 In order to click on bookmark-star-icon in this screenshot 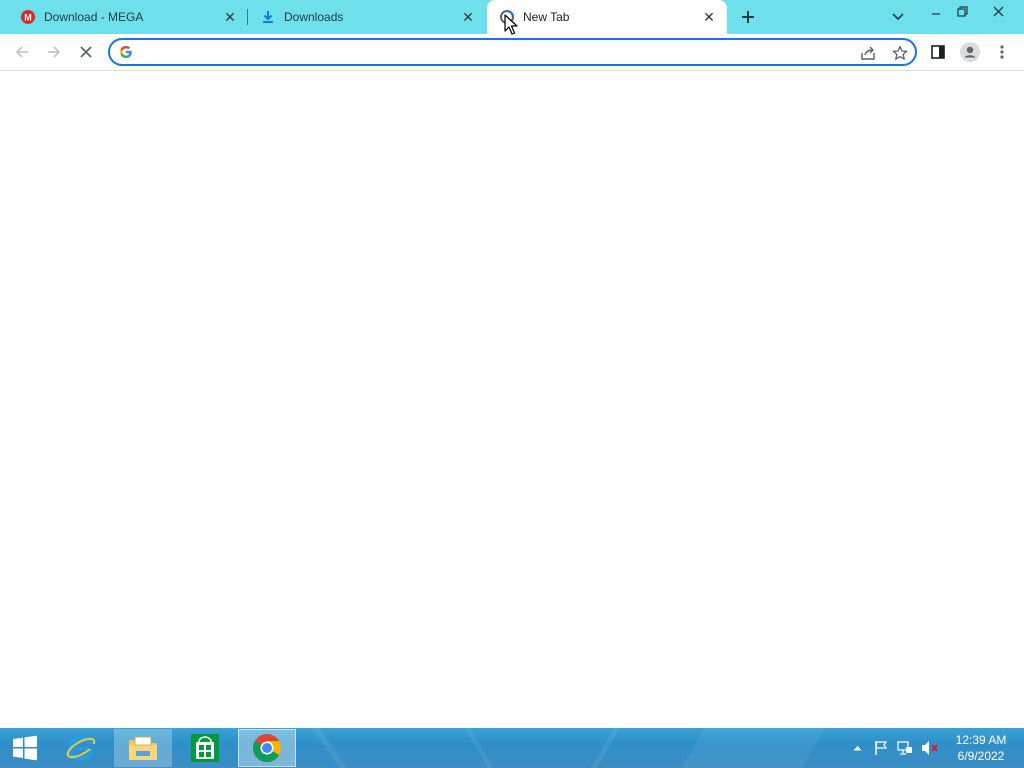, I will do `click(900, 53)`.